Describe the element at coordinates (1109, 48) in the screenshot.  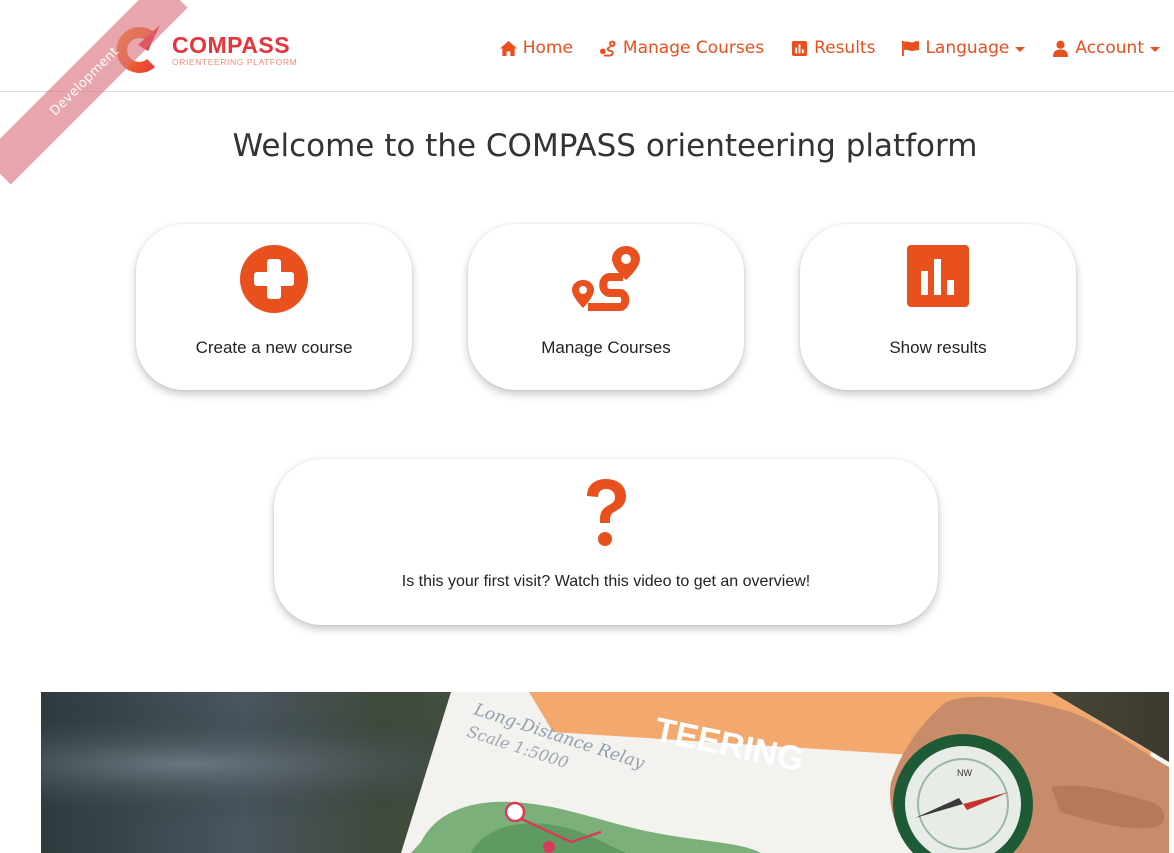
I see `nav-account-label: Account` at that location.